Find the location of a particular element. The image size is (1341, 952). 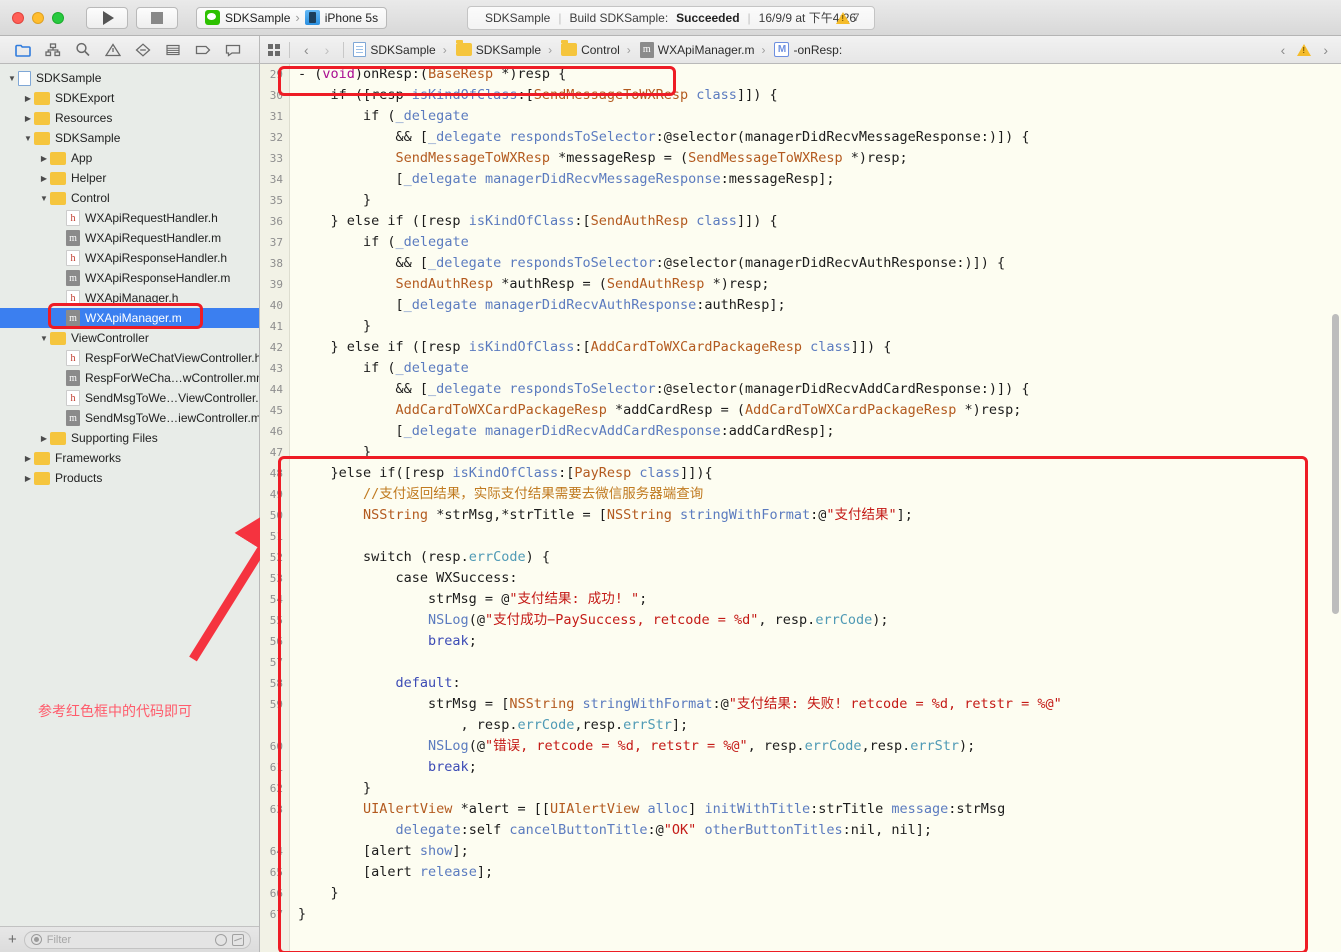

tree-item-app: ▶ App is located at coordinates (129, 158).